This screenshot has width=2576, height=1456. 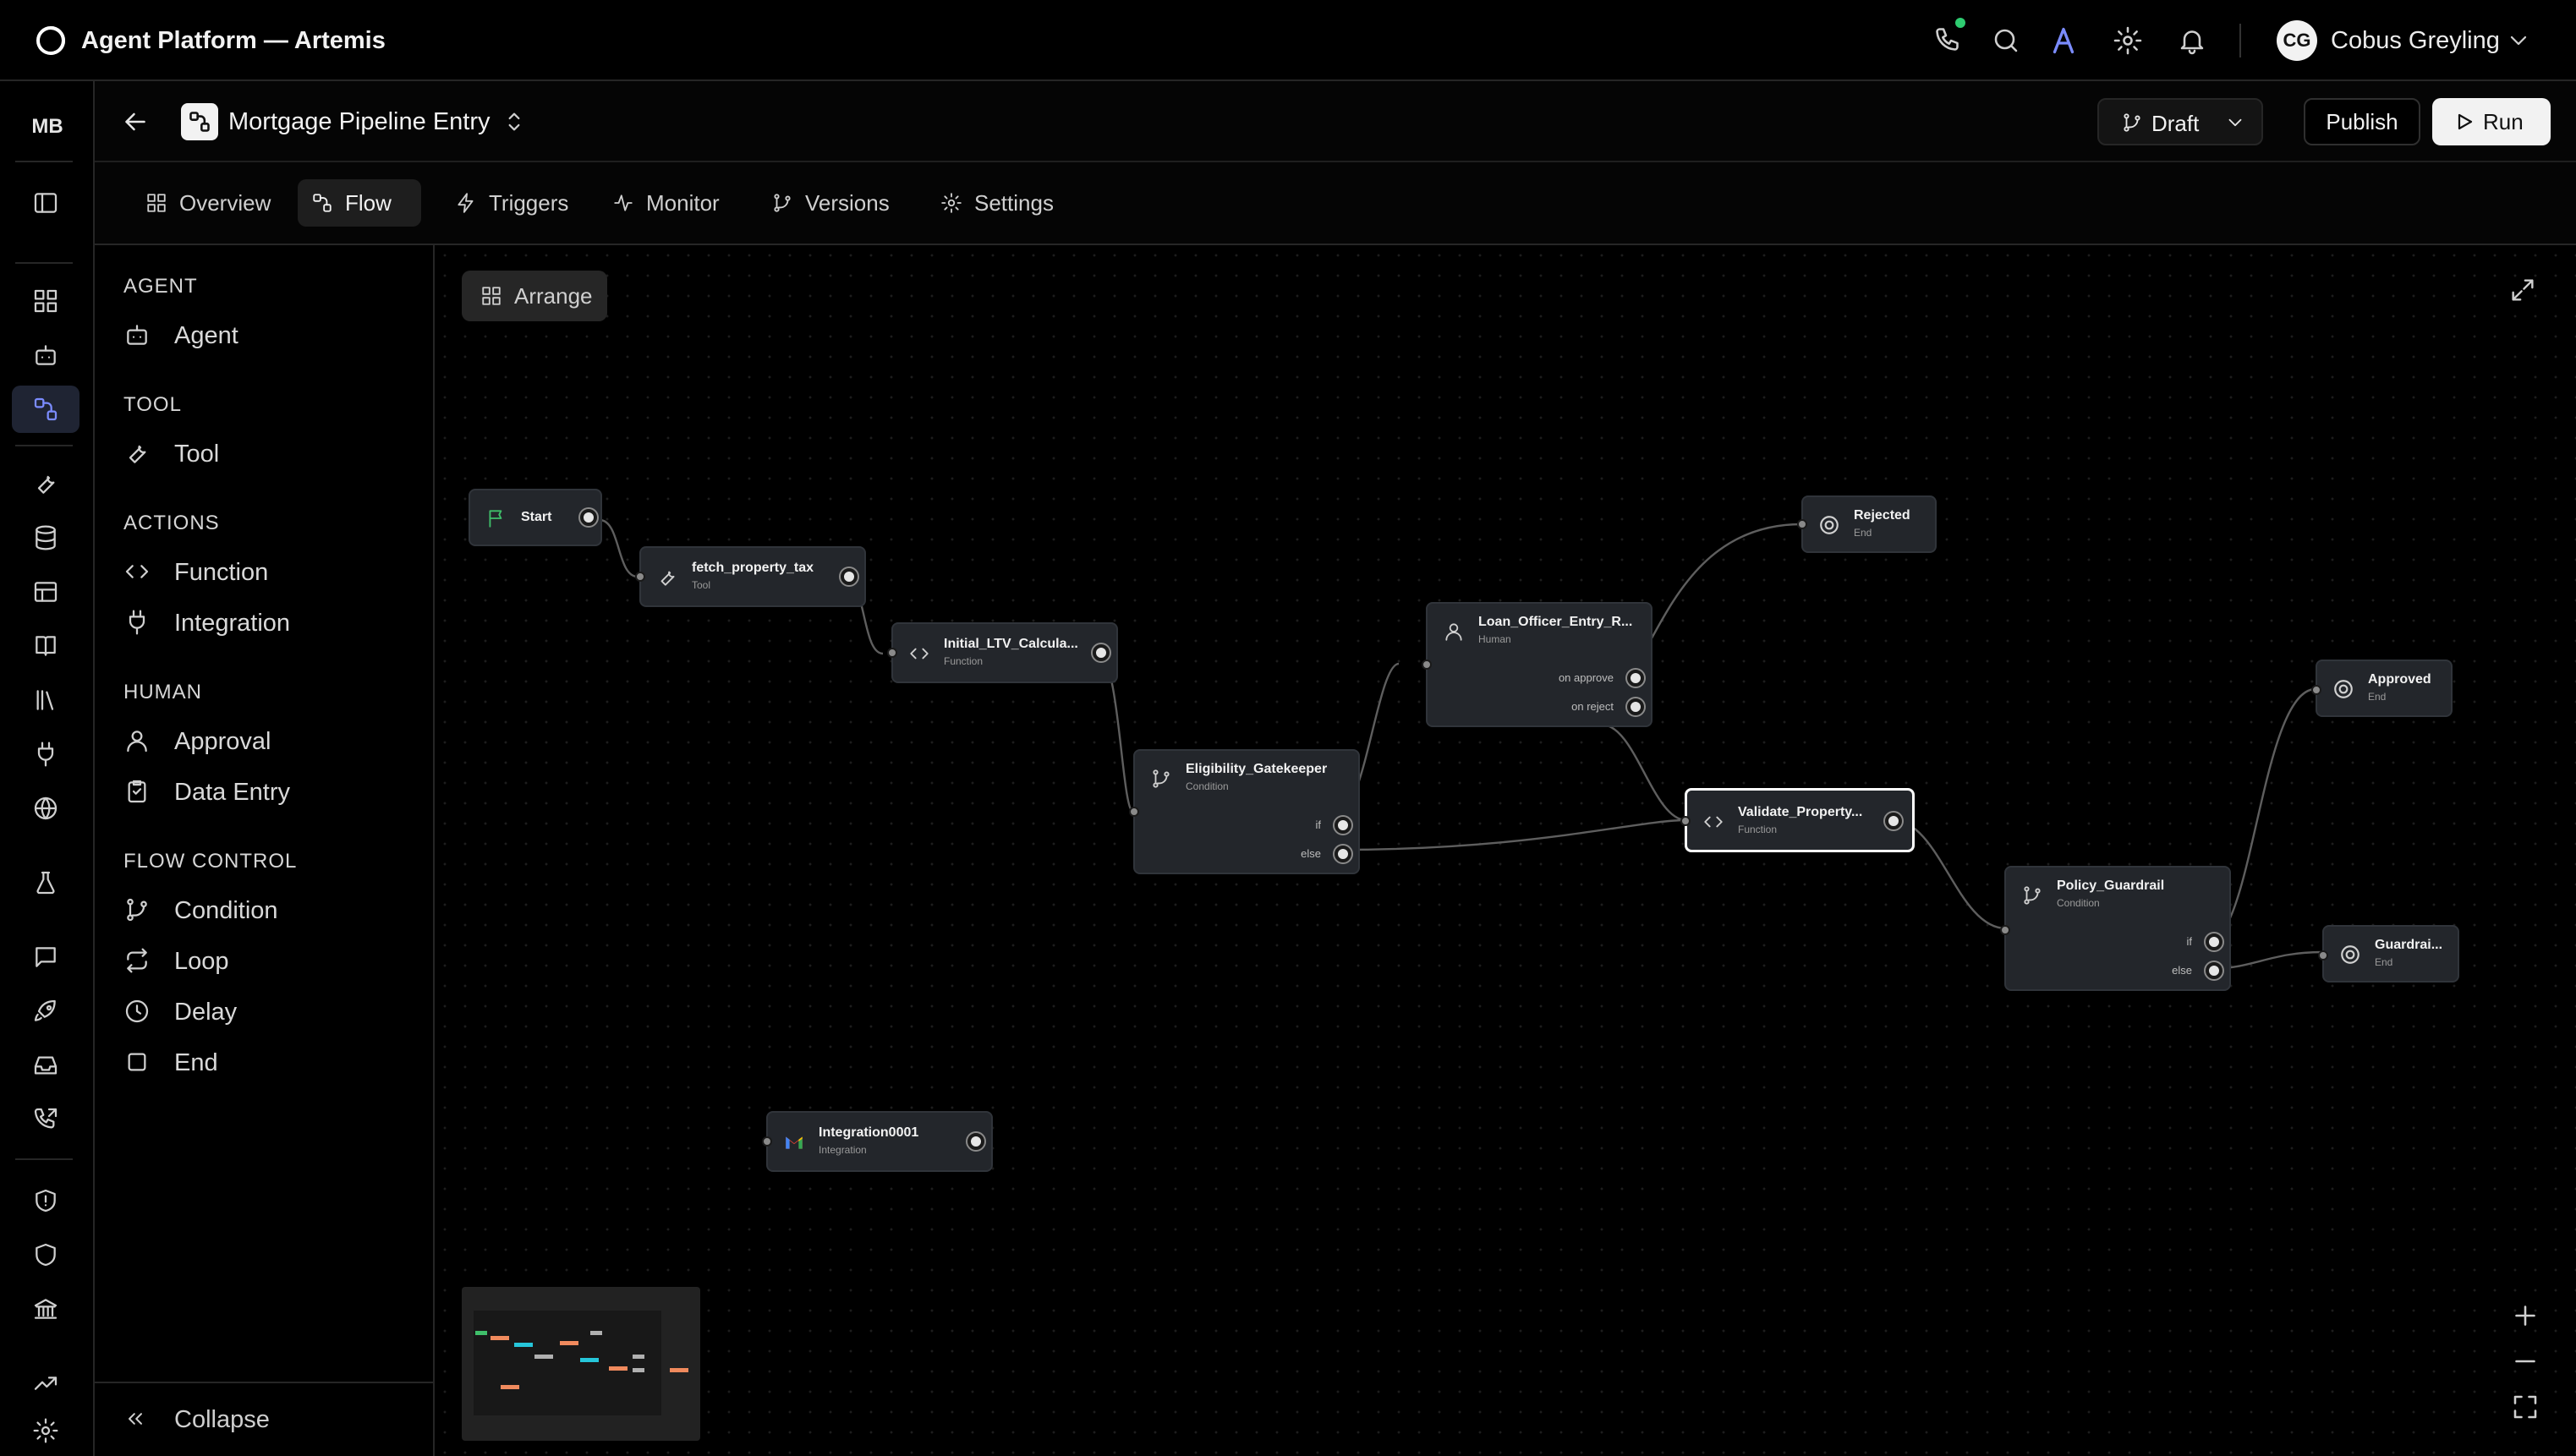 What do you see at coordinates (135, 122) in the screenshot?
I see `back-arrow-icon` at bounding box center [135, 122].